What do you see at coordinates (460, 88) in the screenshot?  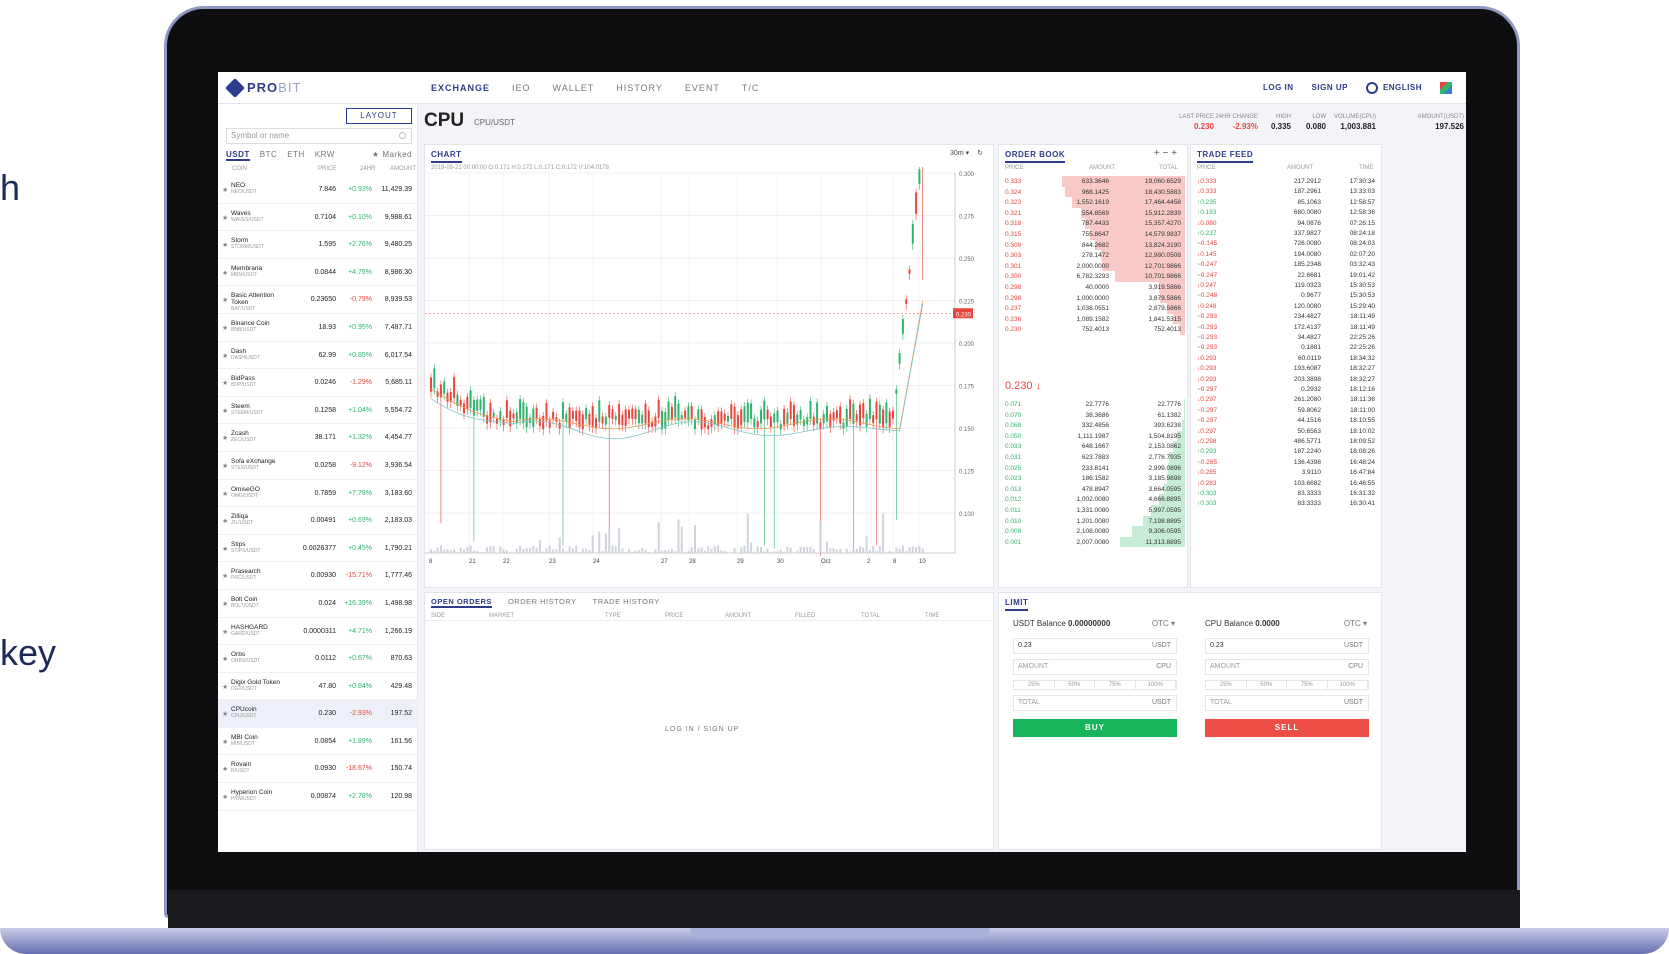 I see `nav-tab-exchange: EXCHANGE` at bounding box center [460, 88].